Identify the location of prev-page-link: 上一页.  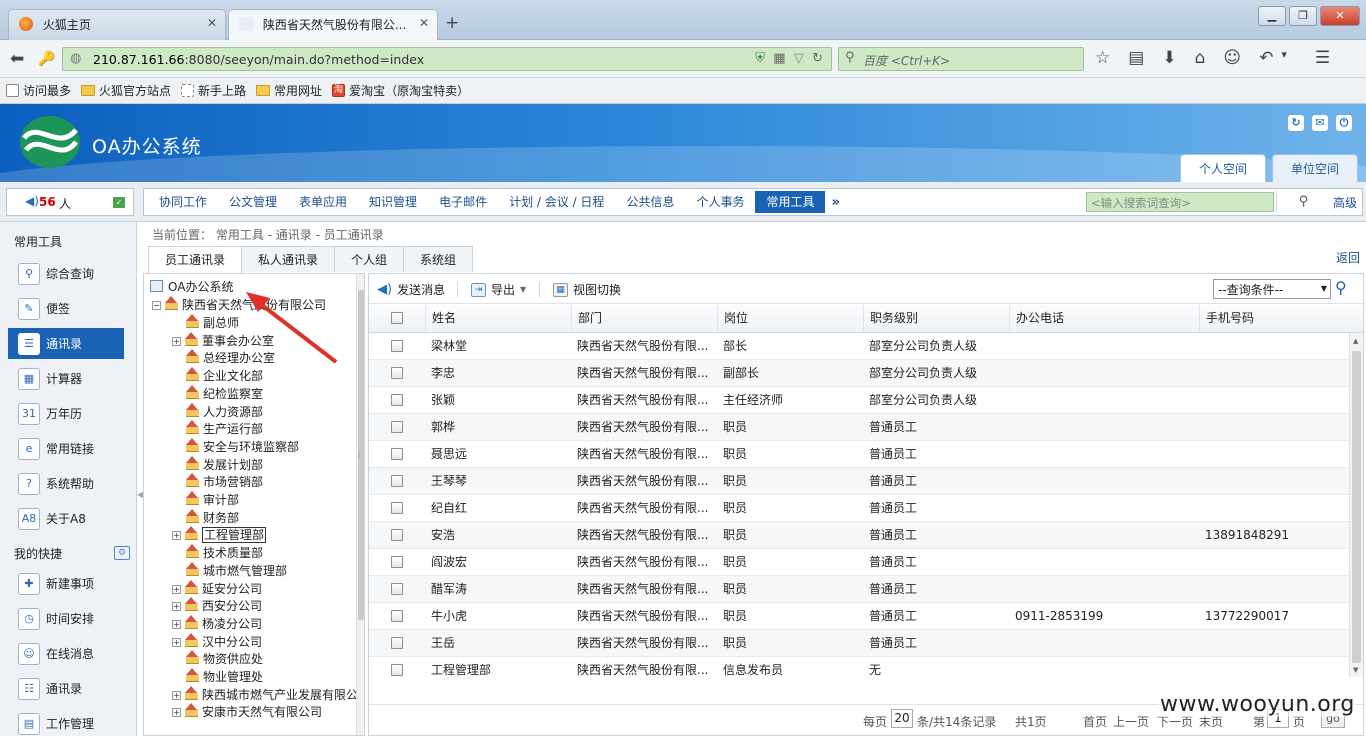
(1131, 721).